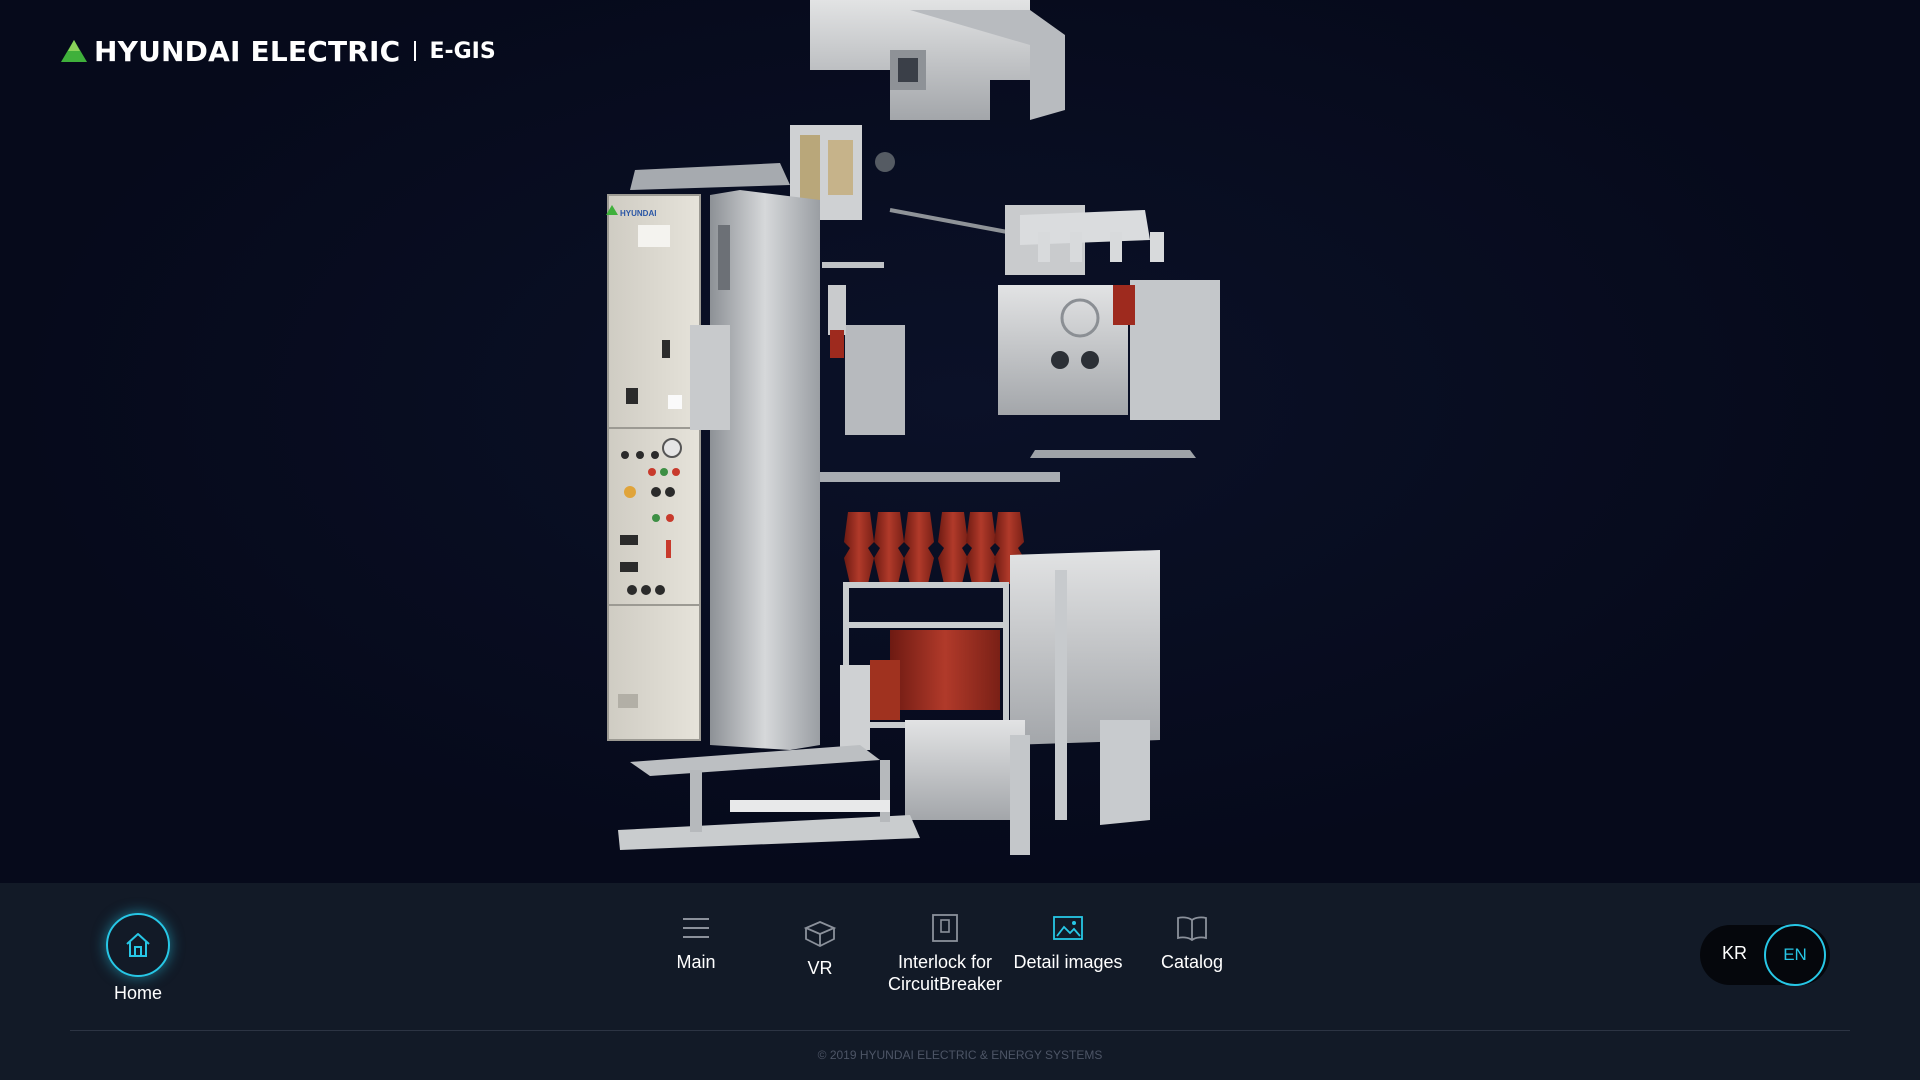  What do you see at coordinates (1734, 953) in the screenshot?
I see `lang-kr-button: KR` at bounding box center [1734, 953].